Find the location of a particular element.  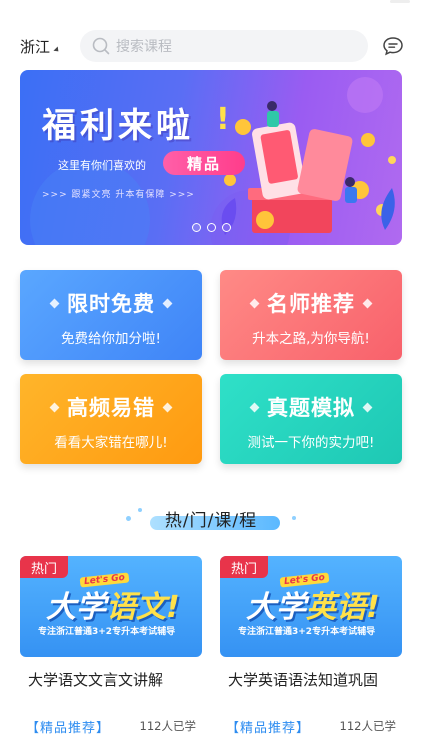

feature-frequent-errors: 高频易错 看看大家错在哪儿! is located at coordinates (111, 419).